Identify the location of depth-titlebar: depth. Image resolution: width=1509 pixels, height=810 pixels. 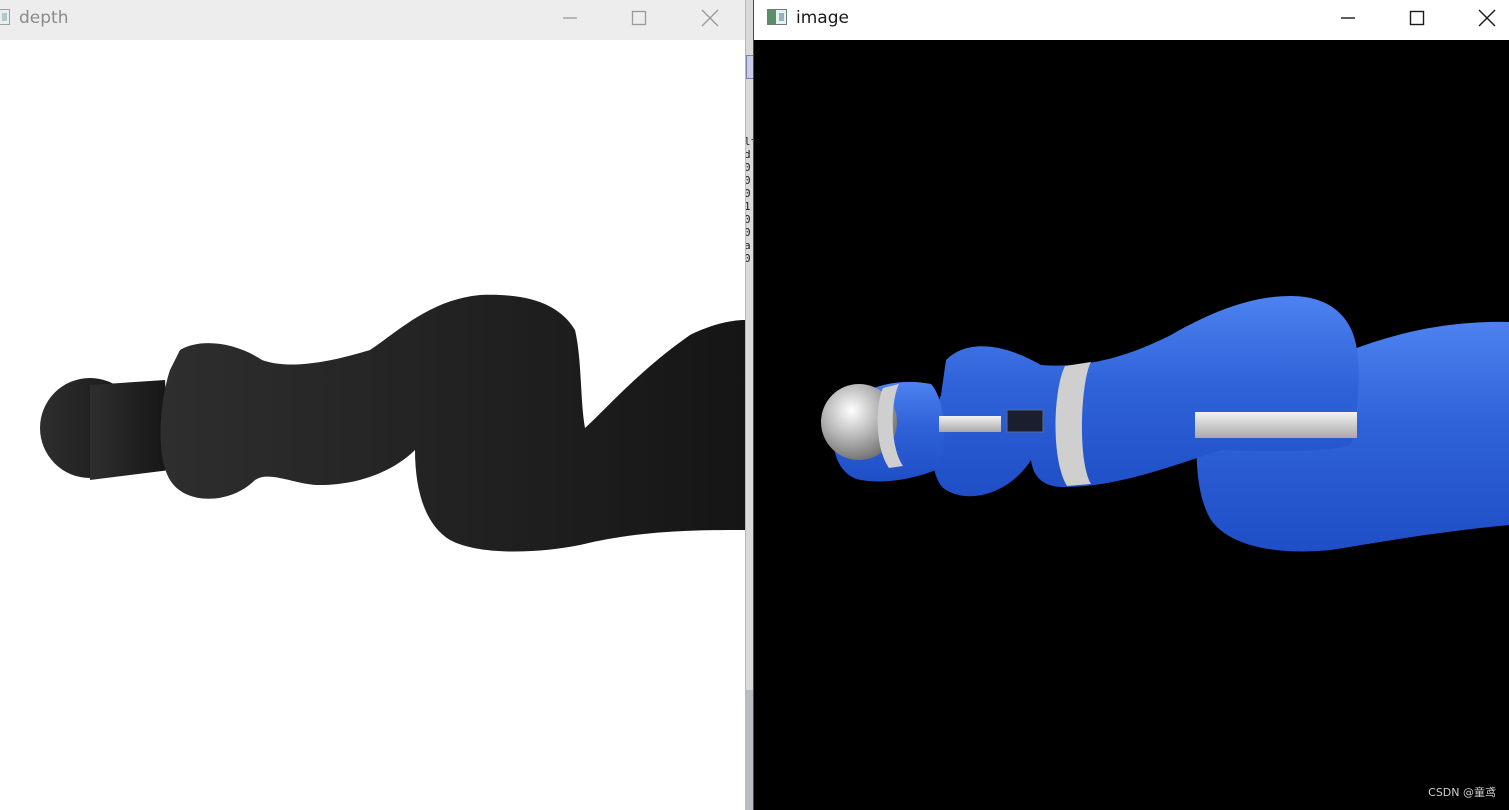
(372, 20).